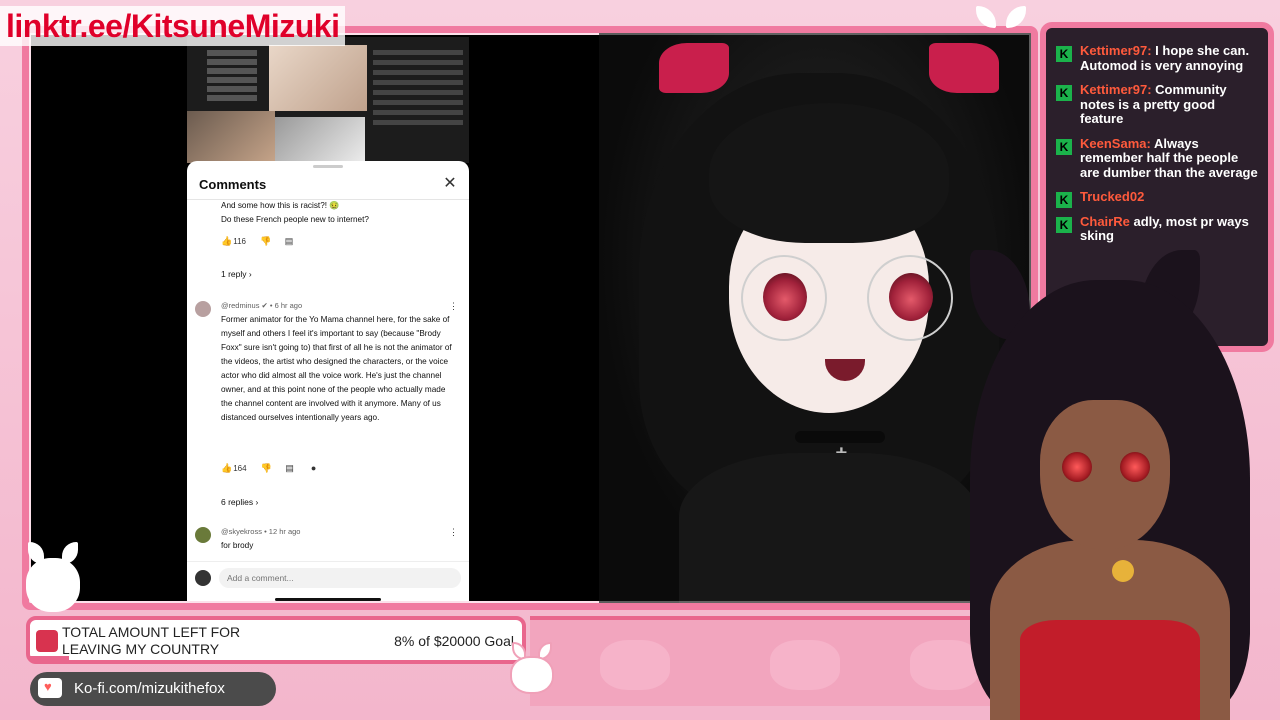 The image size is (1280, 720). I want to click on heart-icon, so click(47, 641).